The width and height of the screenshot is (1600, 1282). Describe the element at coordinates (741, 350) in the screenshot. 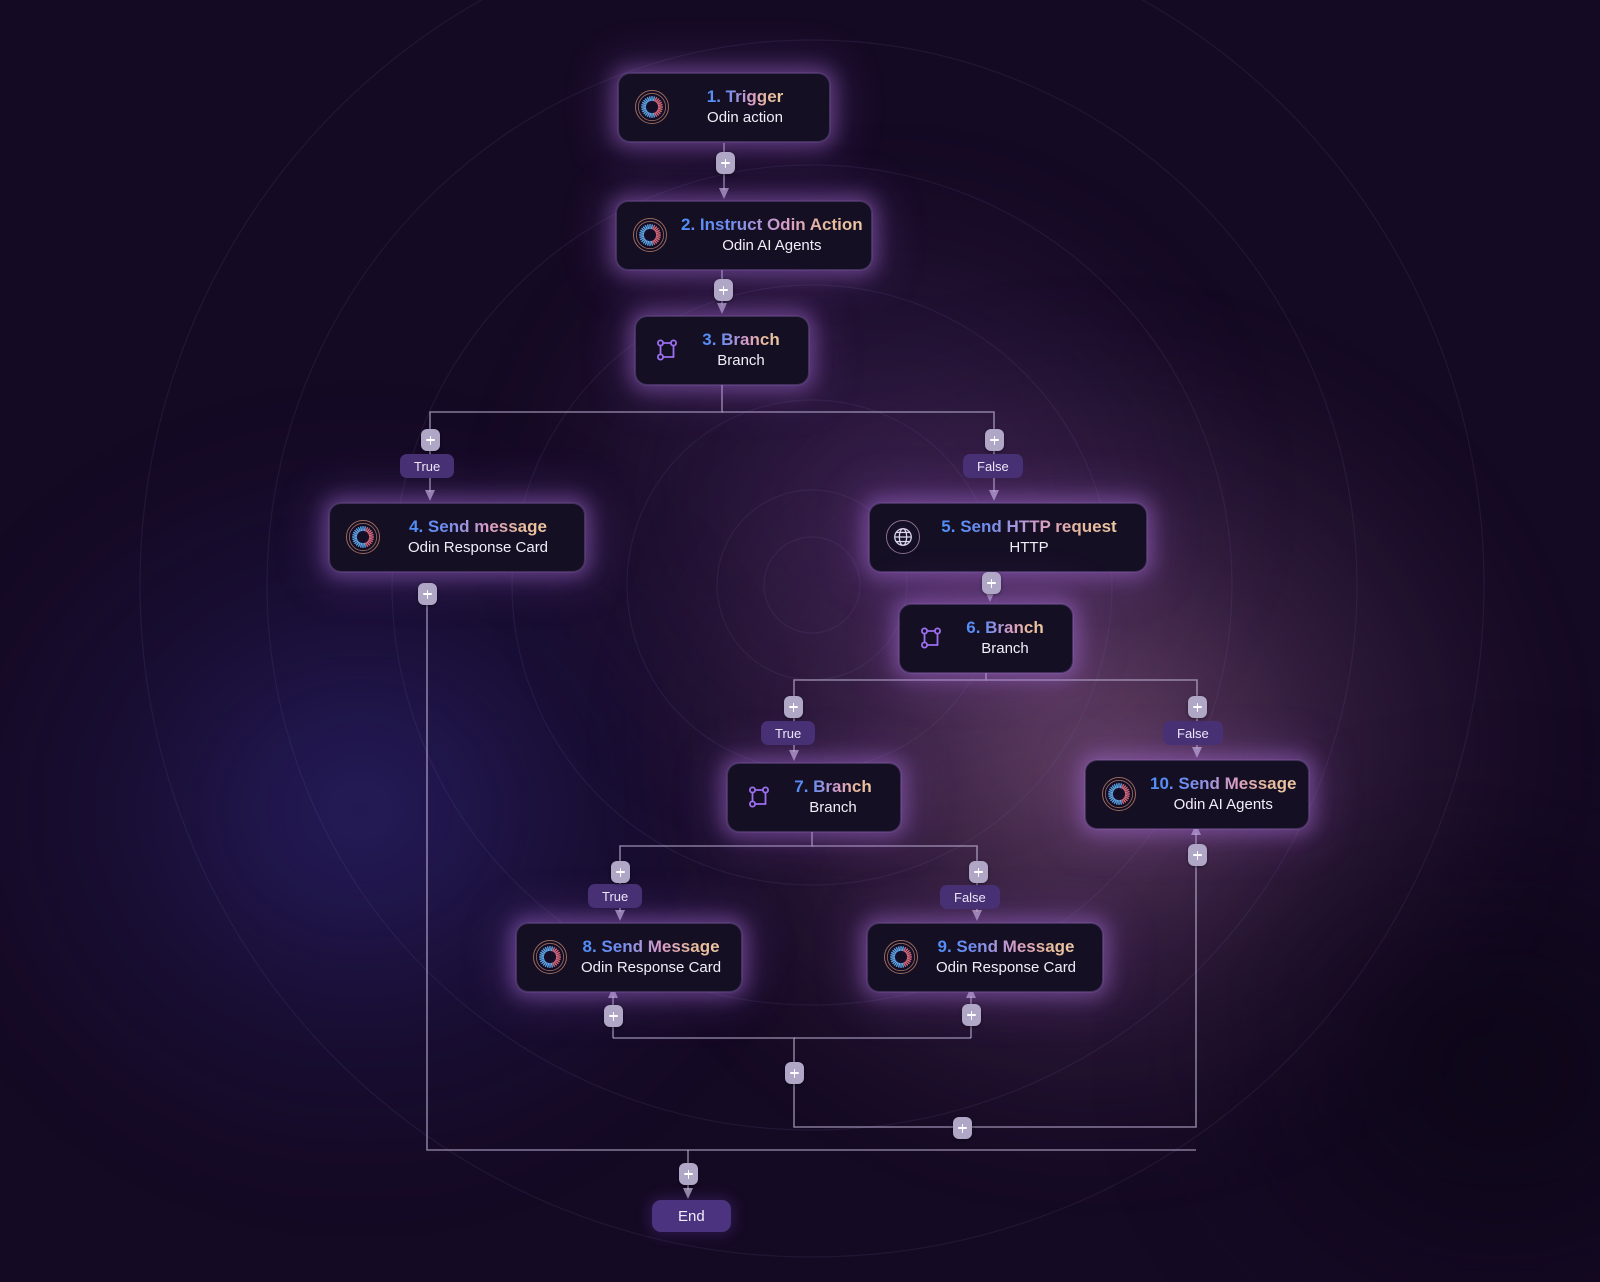

I see `node-text-block: 3. Branch Branch` at that location.